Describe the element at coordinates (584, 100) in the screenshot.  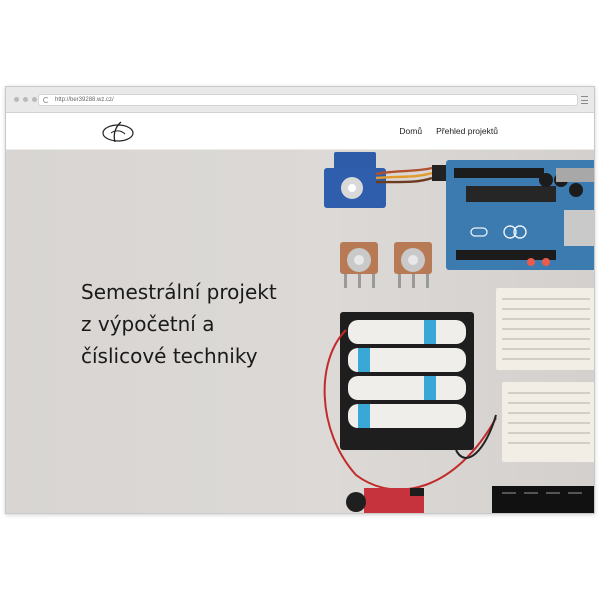
I see `hamburger-menu-icon` at that location.